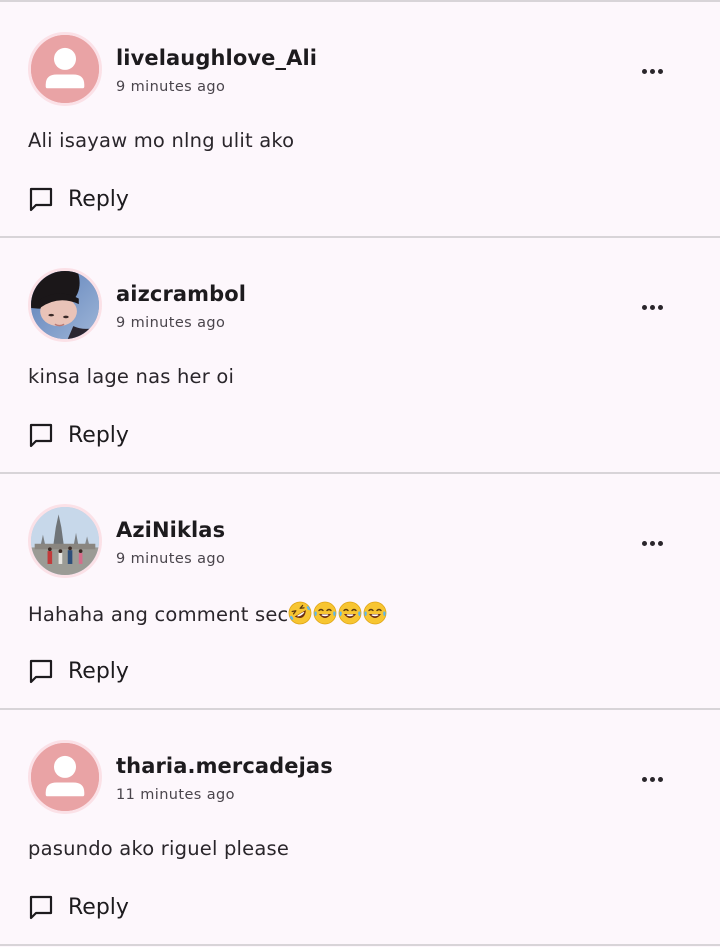 This screenshot has height=947, width=720. What do you see at coordinates (161, 140) in the screenshot?
I see `comment-text: Ali isayaw mo nlng ulit ako` at bounding box center [161, 140].